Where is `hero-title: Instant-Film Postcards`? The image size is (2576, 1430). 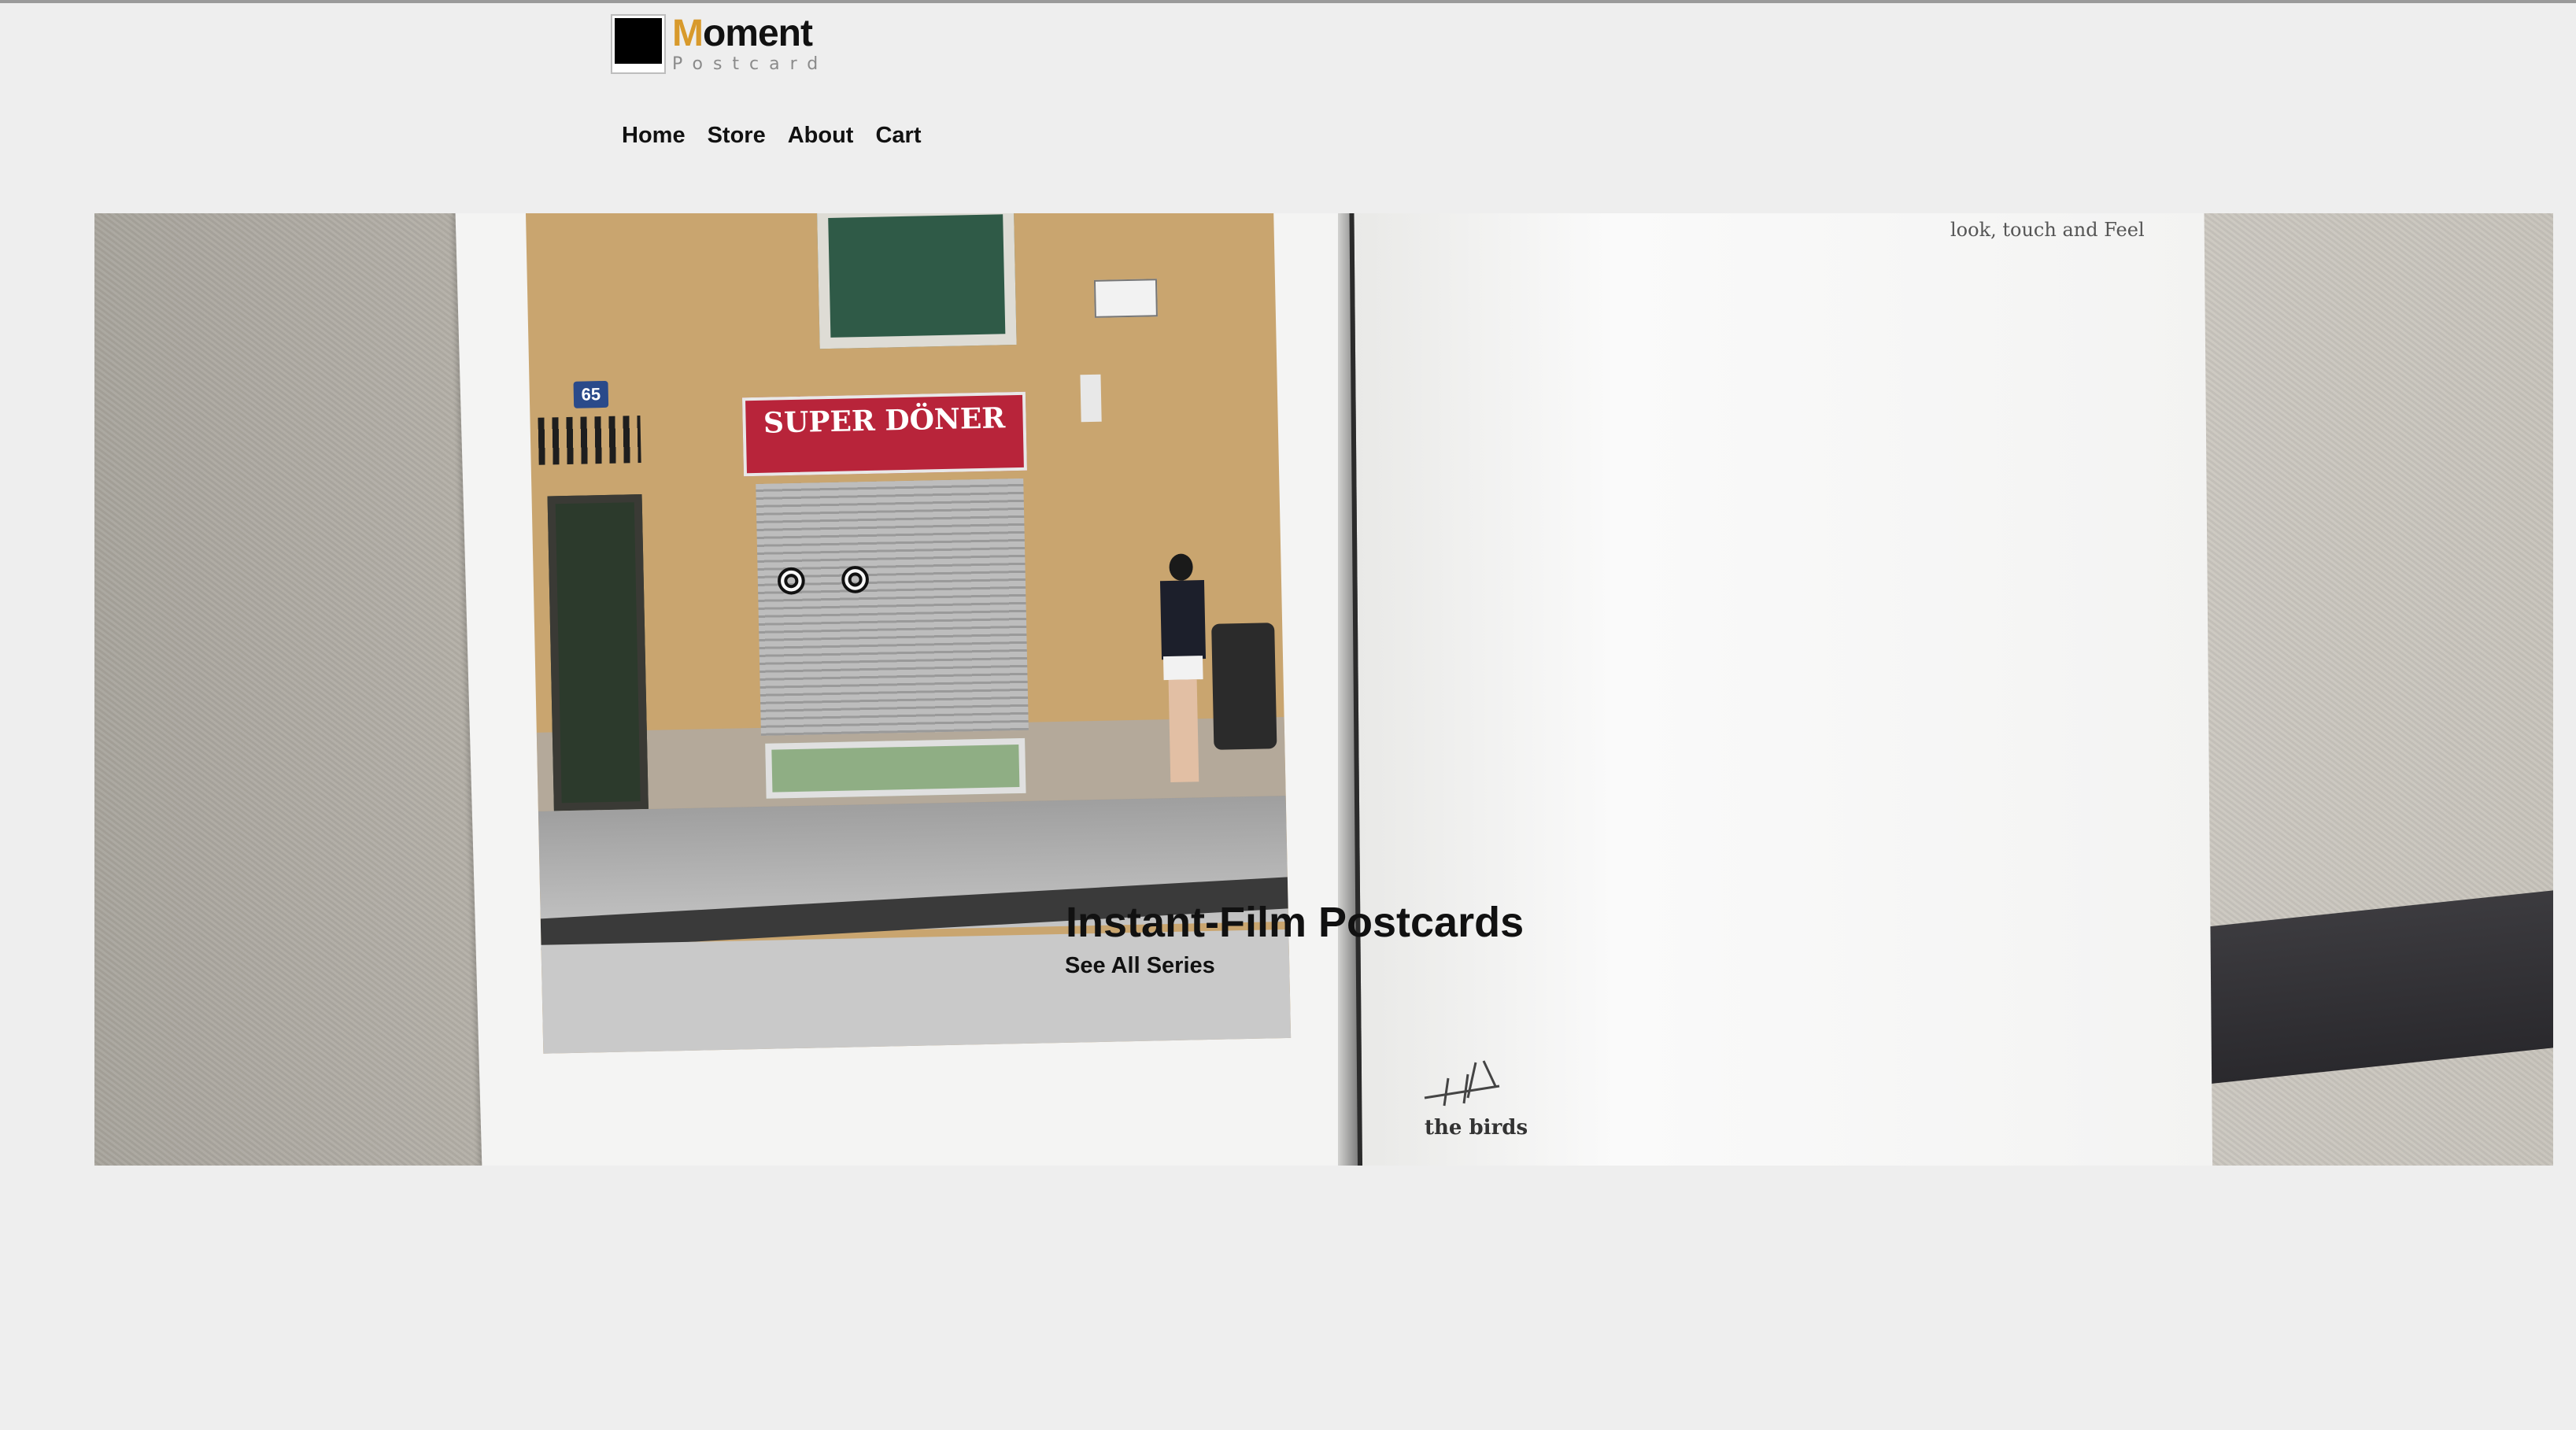 hero-title: Instant-Film Postcards is located at coordinates (1295, 923).